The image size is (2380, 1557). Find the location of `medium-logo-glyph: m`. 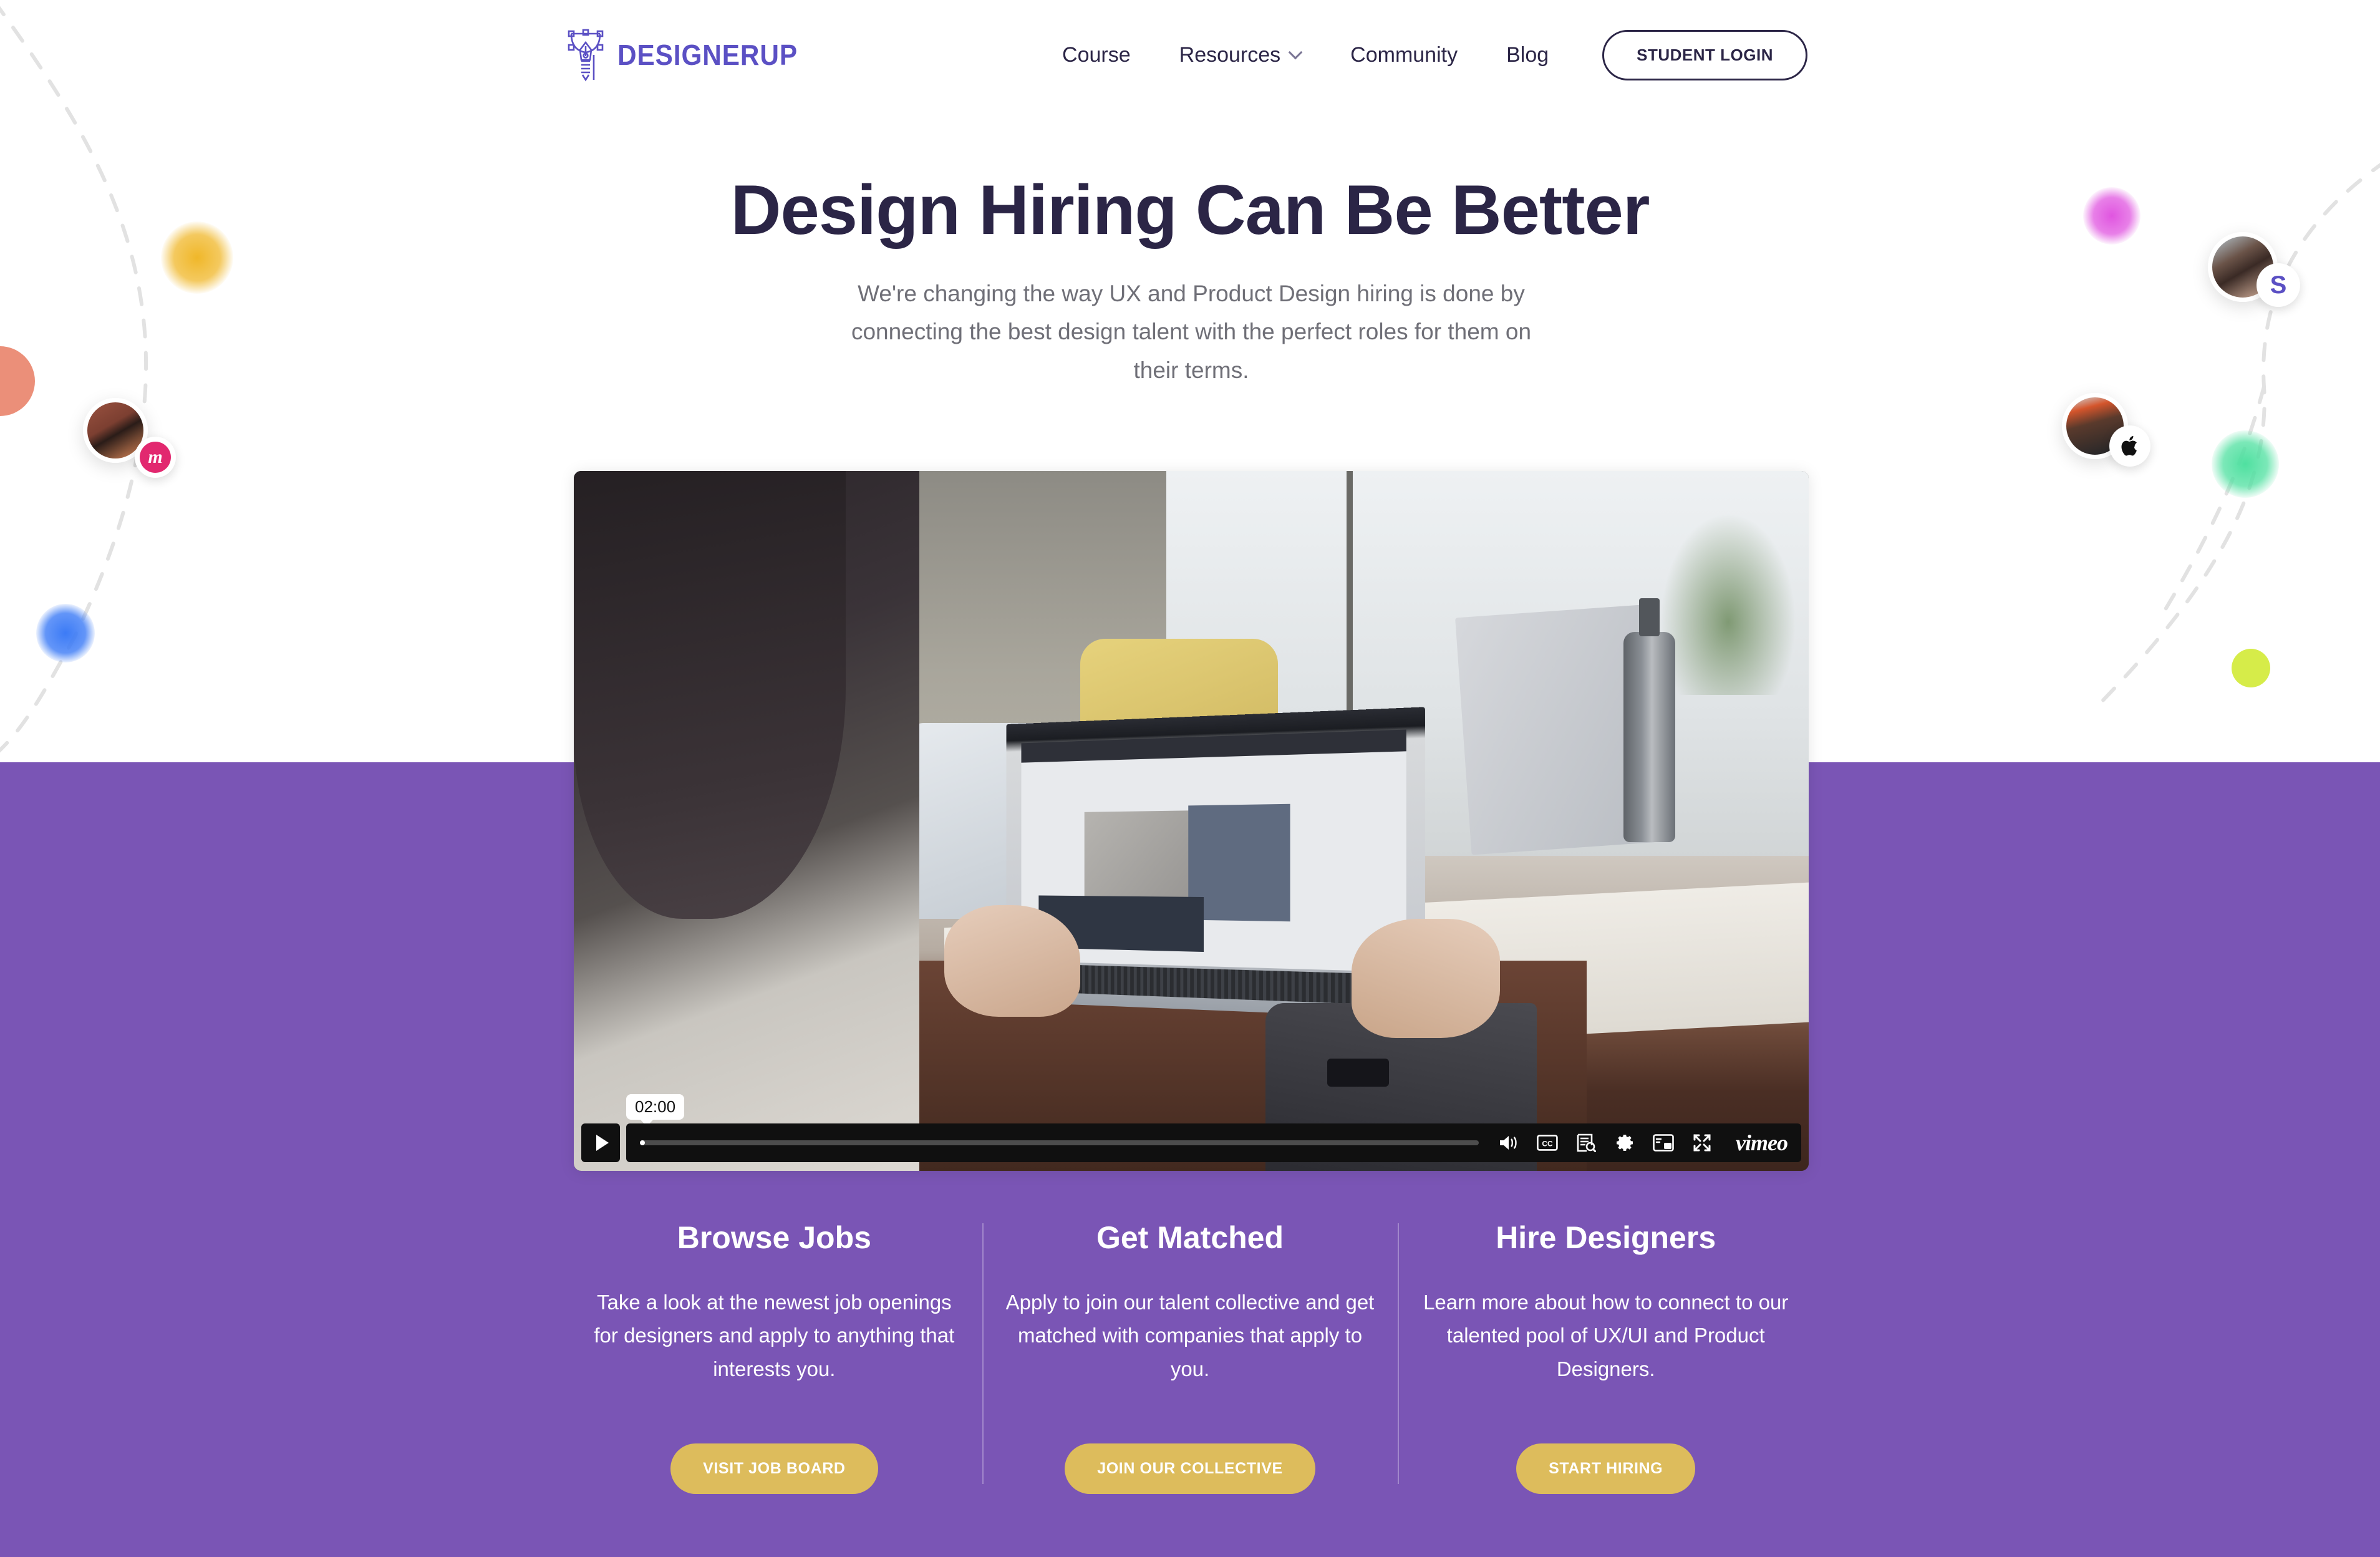

medium-logo-glyph: m is located at coordinates (155, 457).